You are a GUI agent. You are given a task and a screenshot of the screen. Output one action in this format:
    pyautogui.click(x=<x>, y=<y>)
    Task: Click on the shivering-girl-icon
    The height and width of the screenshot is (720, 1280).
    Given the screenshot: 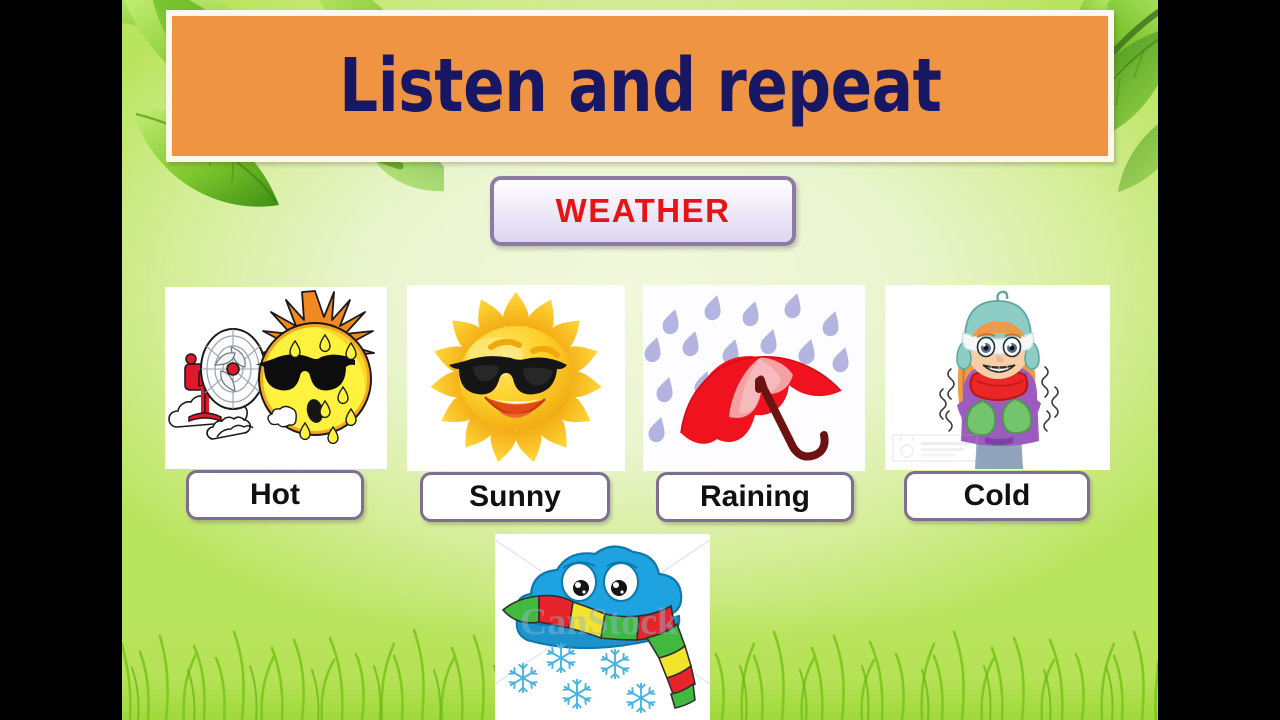 What is the action you would take?
    pyautogui.click(x=997, y=377)
    